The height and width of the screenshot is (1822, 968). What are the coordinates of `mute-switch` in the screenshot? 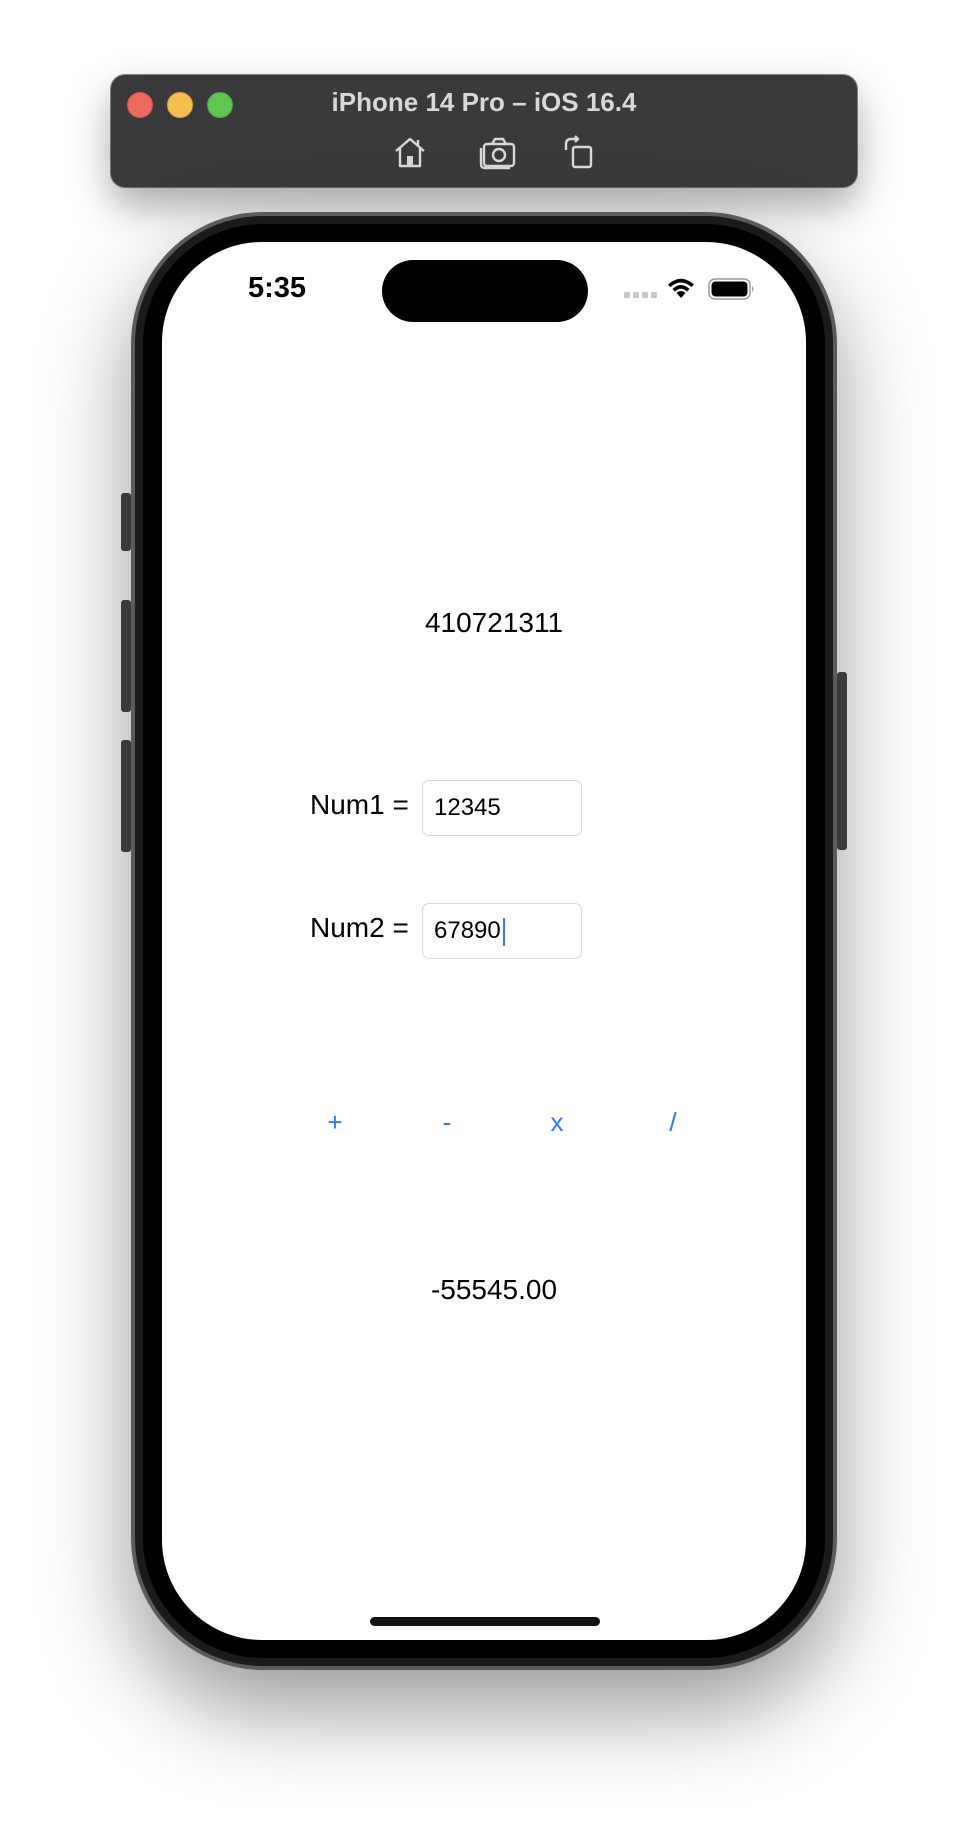 It's located at (126, 522).